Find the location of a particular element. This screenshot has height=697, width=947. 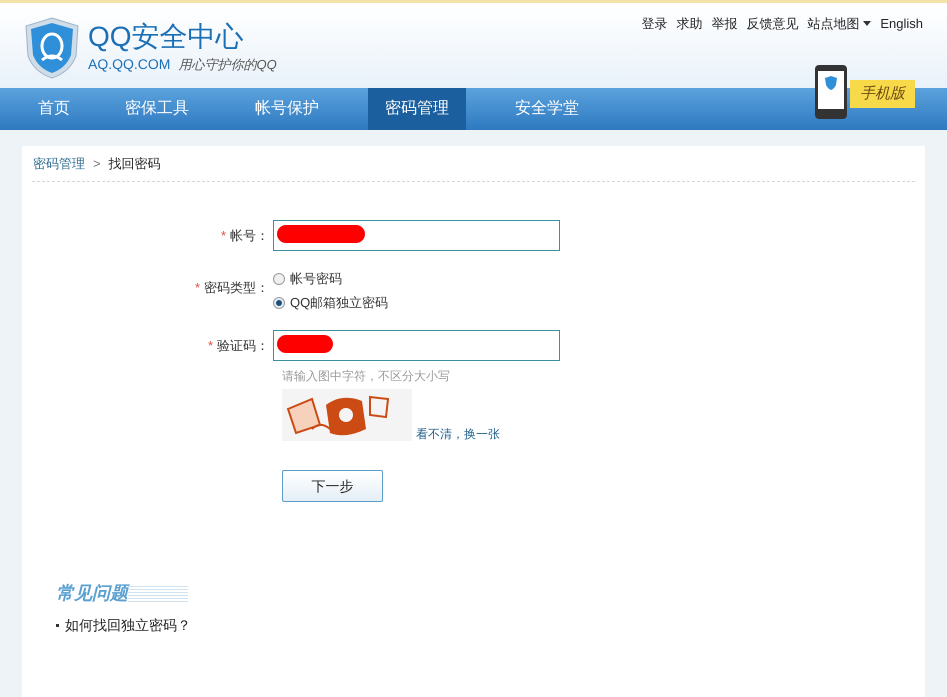

field-label: 验证码： is located at coordinates (243, 345).